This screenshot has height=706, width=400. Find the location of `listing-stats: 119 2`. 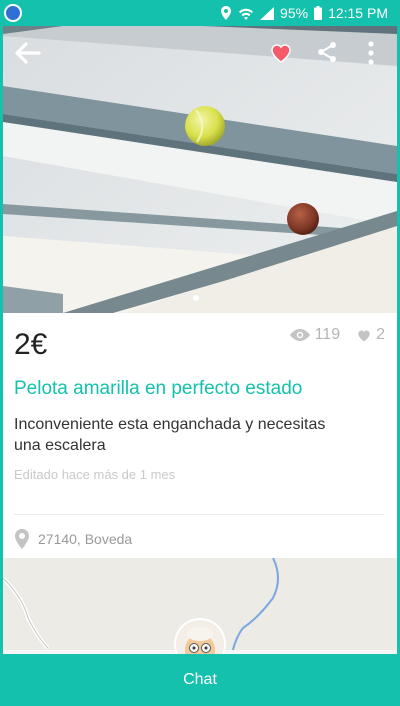

listing-stats: 119 2 is located at coordinates (337, 335).